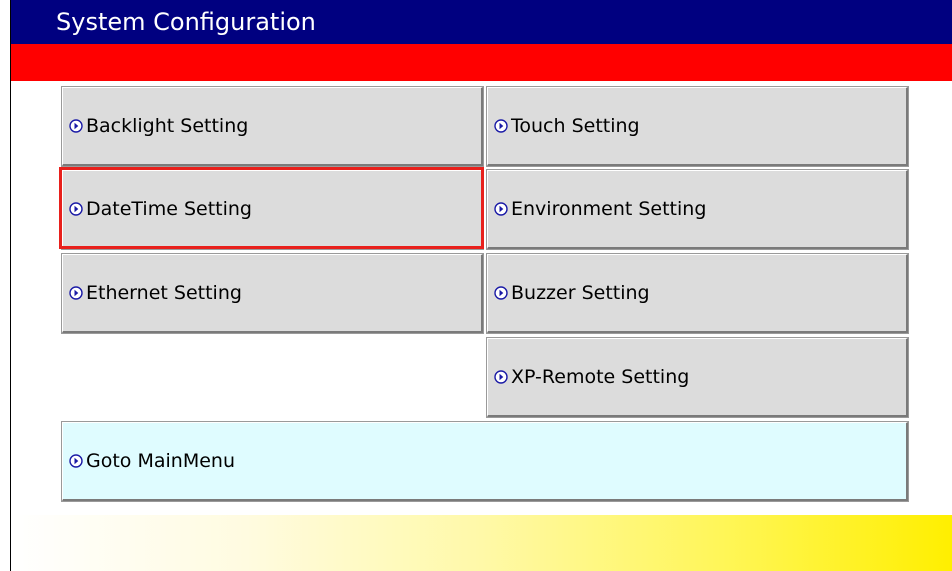 This screenshot has width=952, height=571. Describe the element at coordinates (481, 543) in the screenshot. I see `footer-gradient-bar` at that location.